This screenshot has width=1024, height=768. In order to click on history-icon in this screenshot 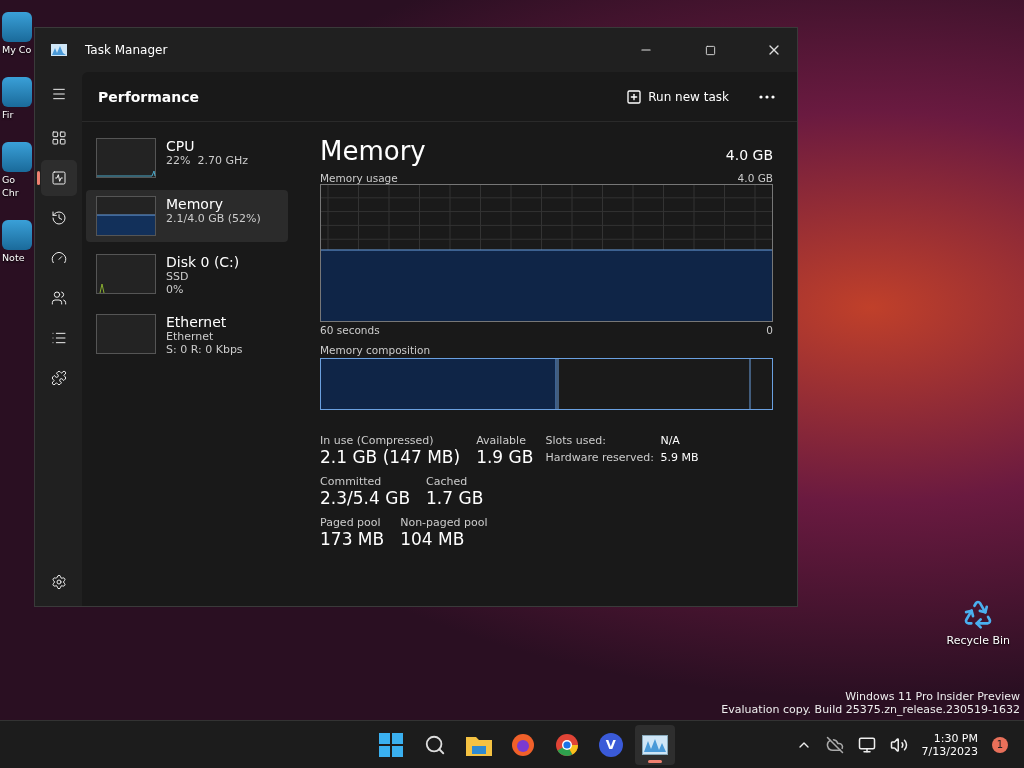, I will do `click(58, 218)`.